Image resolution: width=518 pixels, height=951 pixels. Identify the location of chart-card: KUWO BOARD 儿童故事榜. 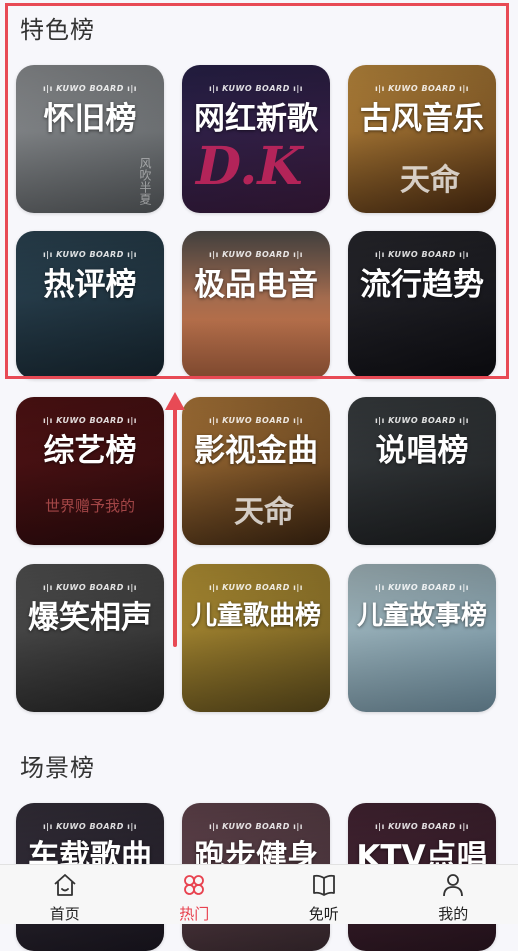
(422, 638).